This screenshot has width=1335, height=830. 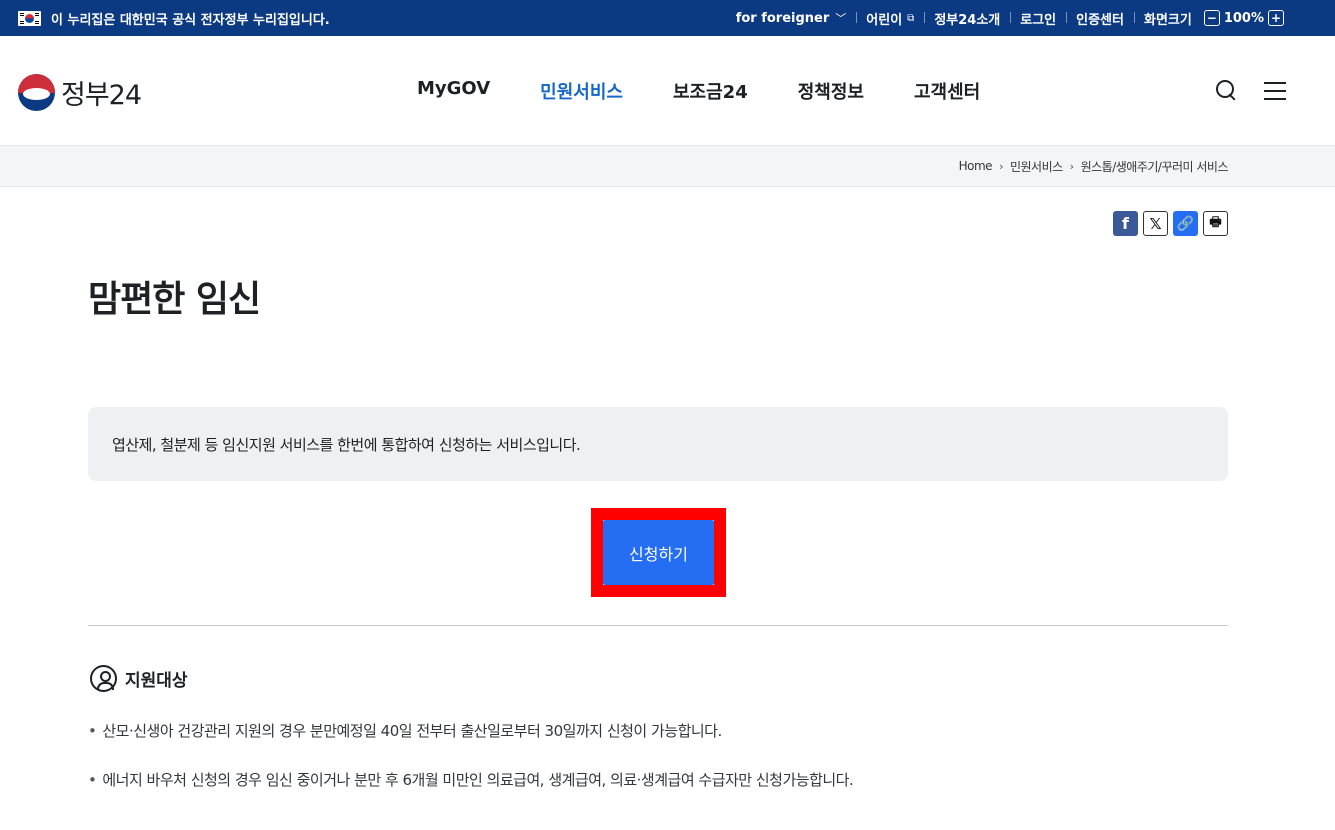 What do you see at coordinates (667, 166) in the screenshot?
I see `breadcrumb: Home › 민원서비스 › 원스톱/생애주기/꾸러미 서비스` at bounding box center [667, 166].